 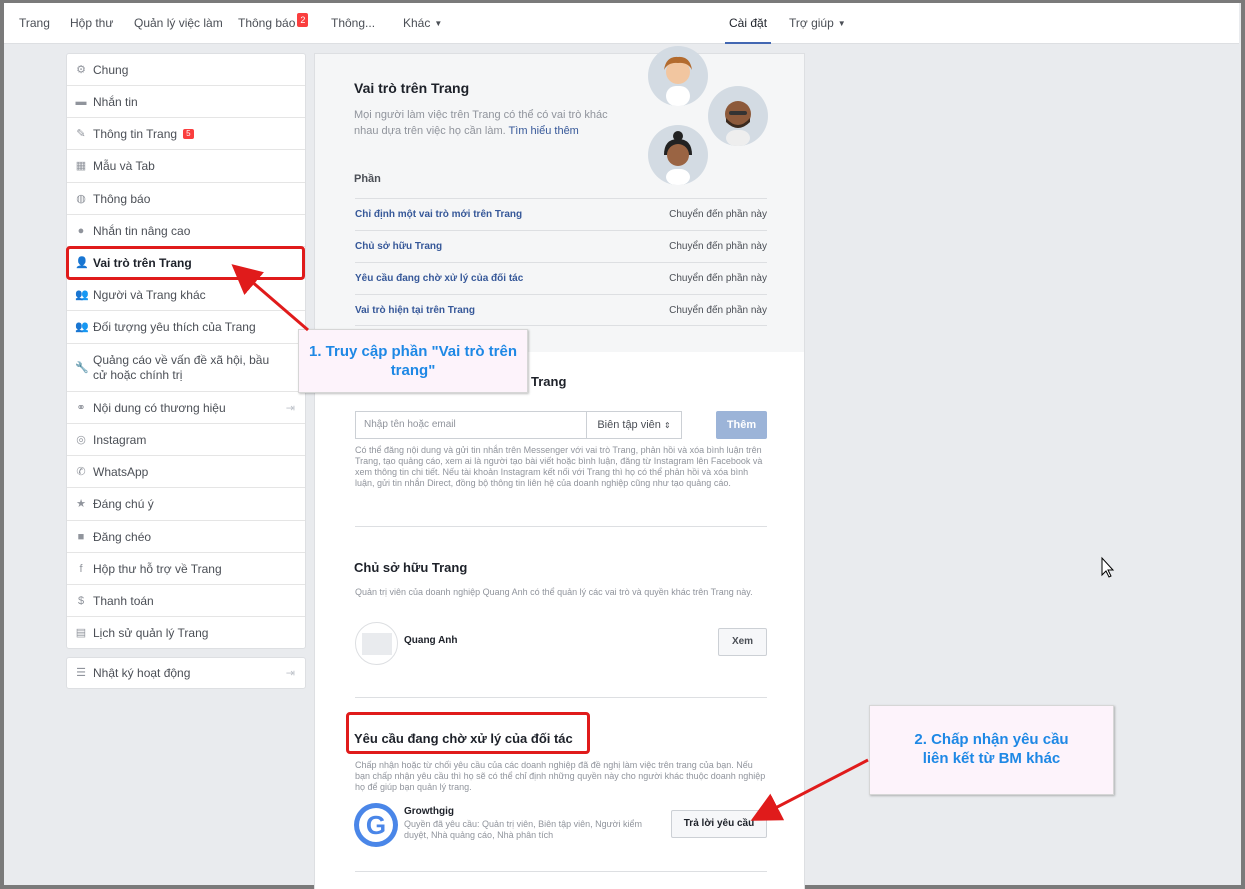 I want to click on callout-step-1: 1. Truy cập phần "Vai trò trên trang", so click(x=413, y=361).